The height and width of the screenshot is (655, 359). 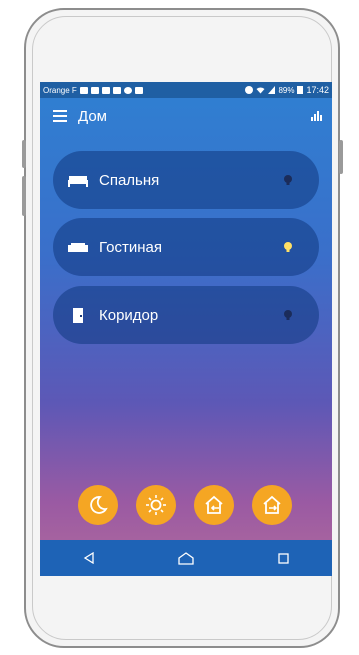 I want to click on calendar-icon, so click(x=116, y=90).